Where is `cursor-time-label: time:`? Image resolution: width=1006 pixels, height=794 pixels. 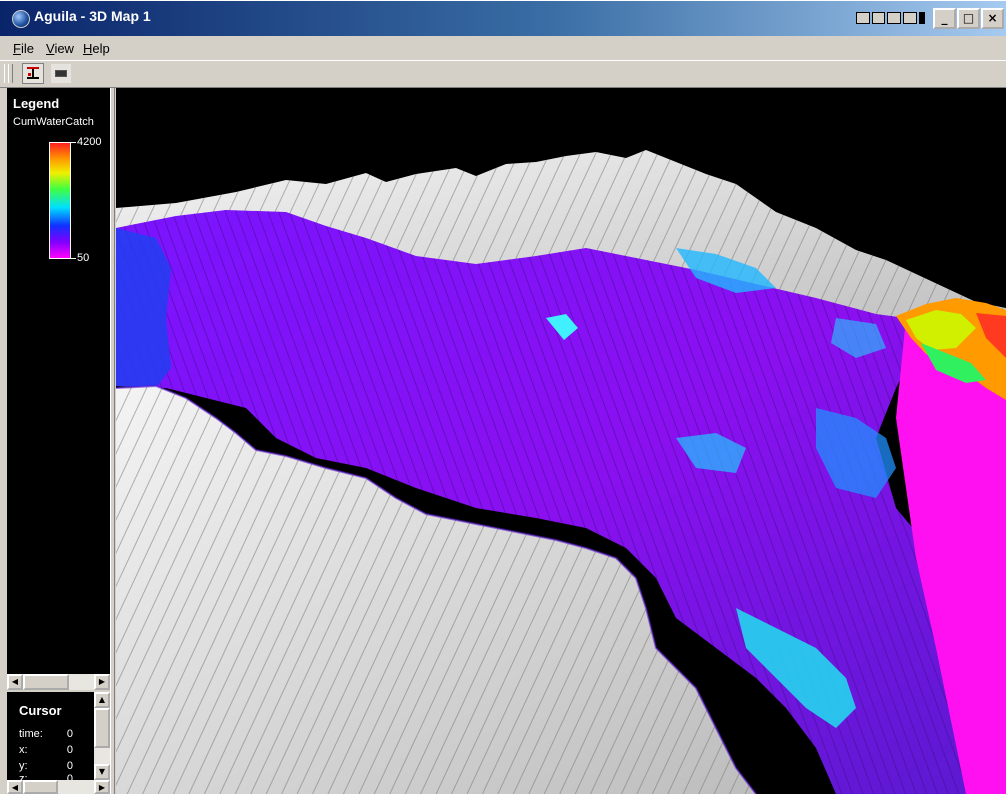
cursor-time-label: time: is located at coordinates (31, 734).